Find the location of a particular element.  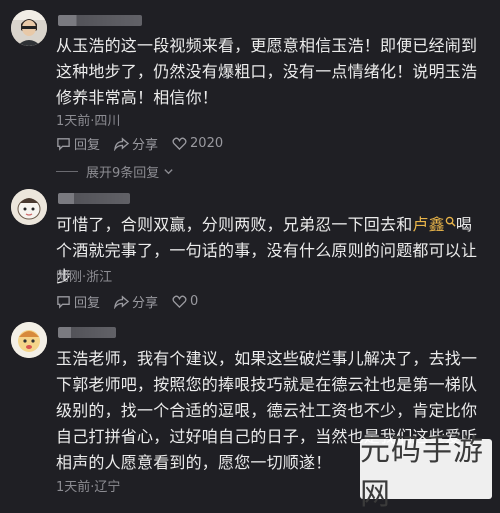

expand-label: 展开9条回复 is located at coordinates (123, 173).